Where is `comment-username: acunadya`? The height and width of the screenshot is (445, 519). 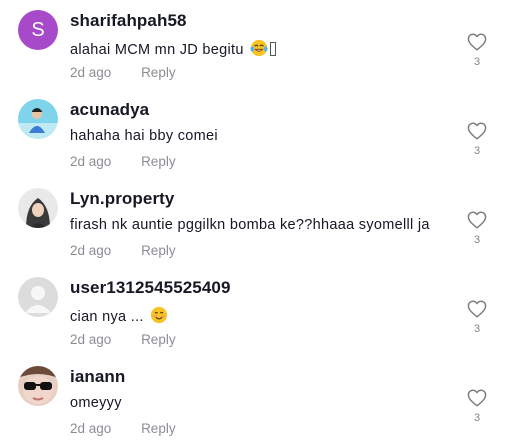 comment-username: acunadya is located at coordinates (109, 110).